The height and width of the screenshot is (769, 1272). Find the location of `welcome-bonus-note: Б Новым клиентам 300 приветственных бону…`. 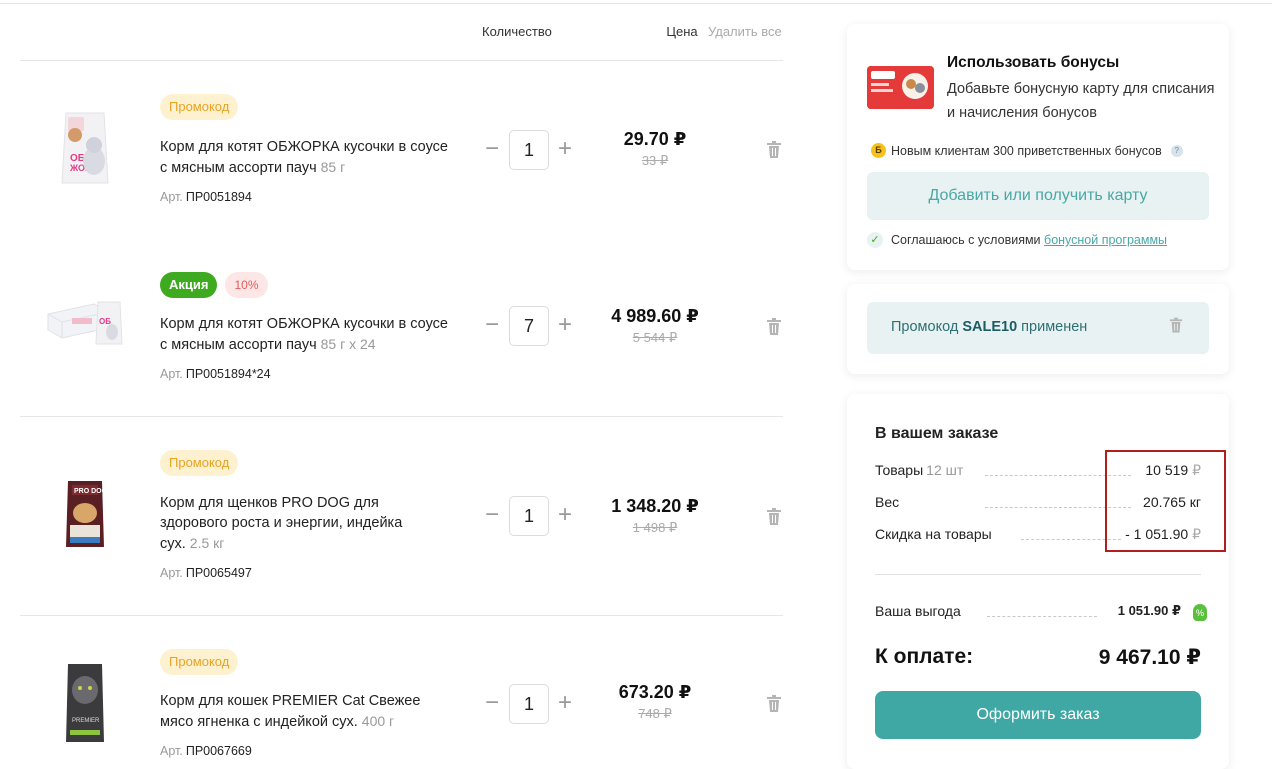

welcome-bonus-note: Б Новым клиентам 300 приветственных бону… is located at coordinates (1027, 150).